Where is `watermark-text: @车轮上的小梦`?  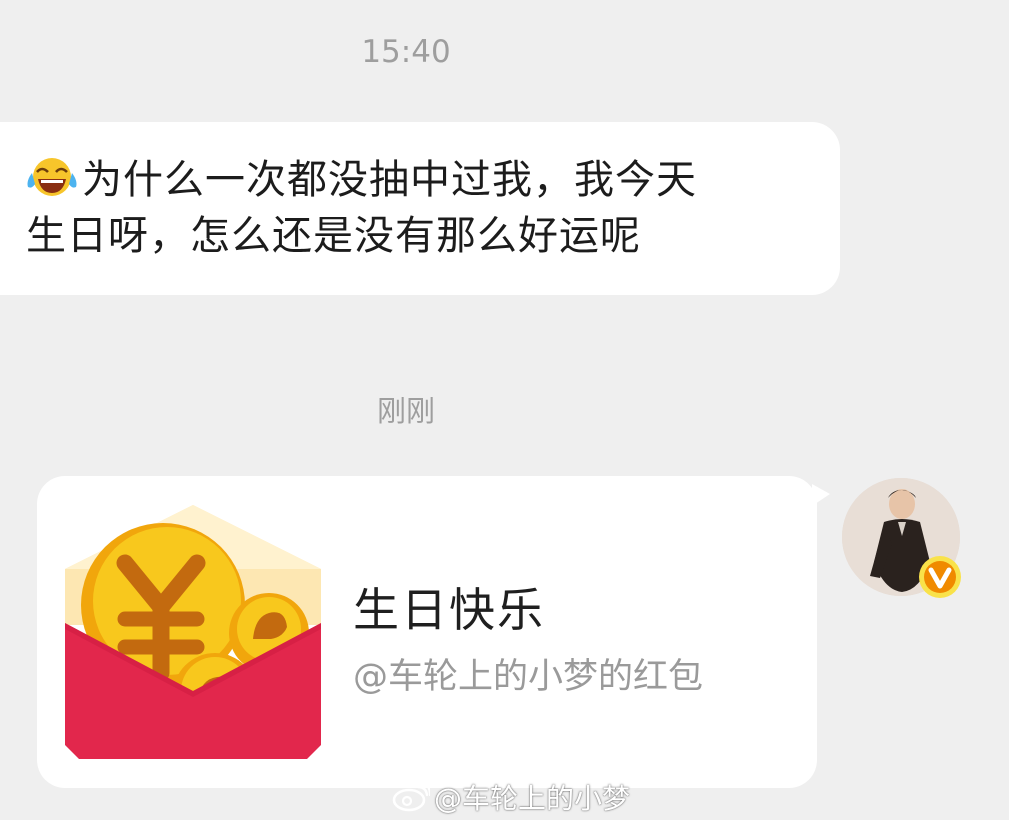
watermark-text: @车轮上的小梦 is located at coordinates (532, 798).